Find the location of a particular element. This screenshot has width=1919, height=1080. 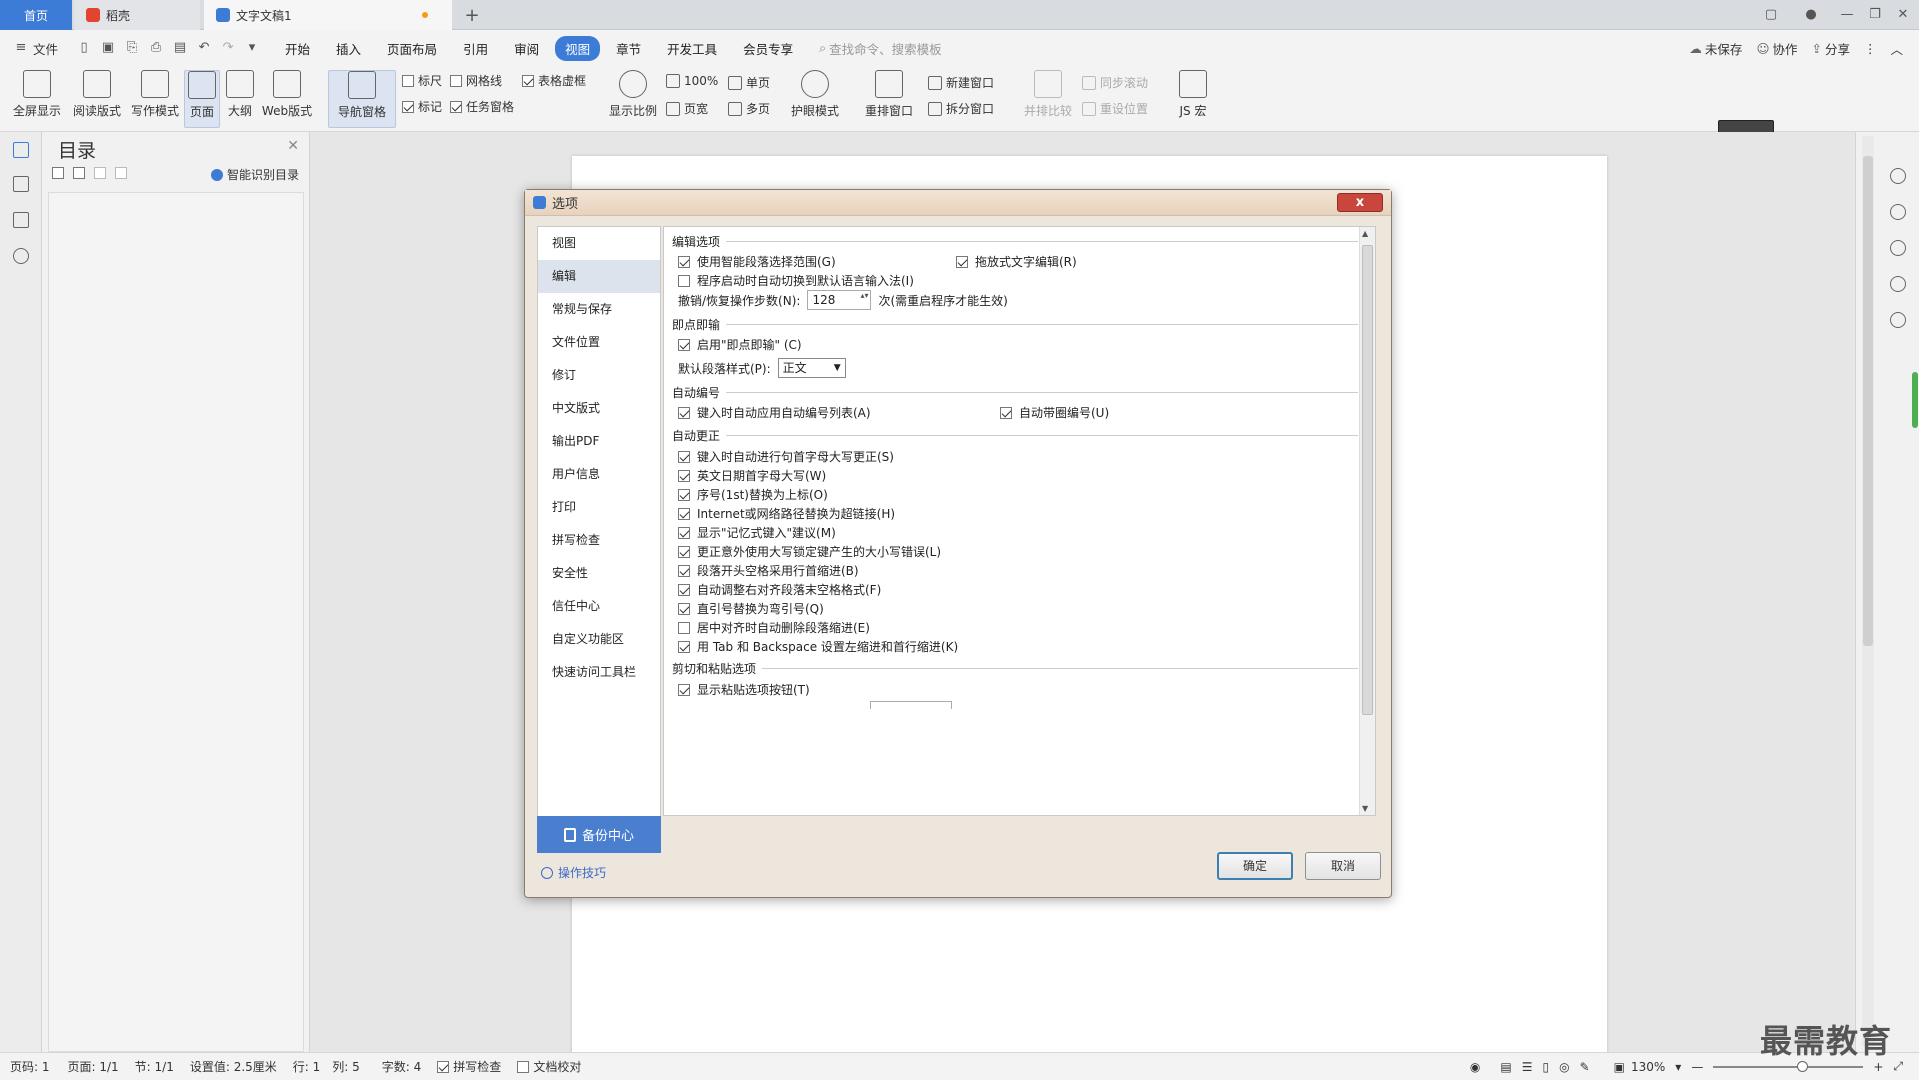

nav-item-view: 视图 is located at coordinates (599, 243).